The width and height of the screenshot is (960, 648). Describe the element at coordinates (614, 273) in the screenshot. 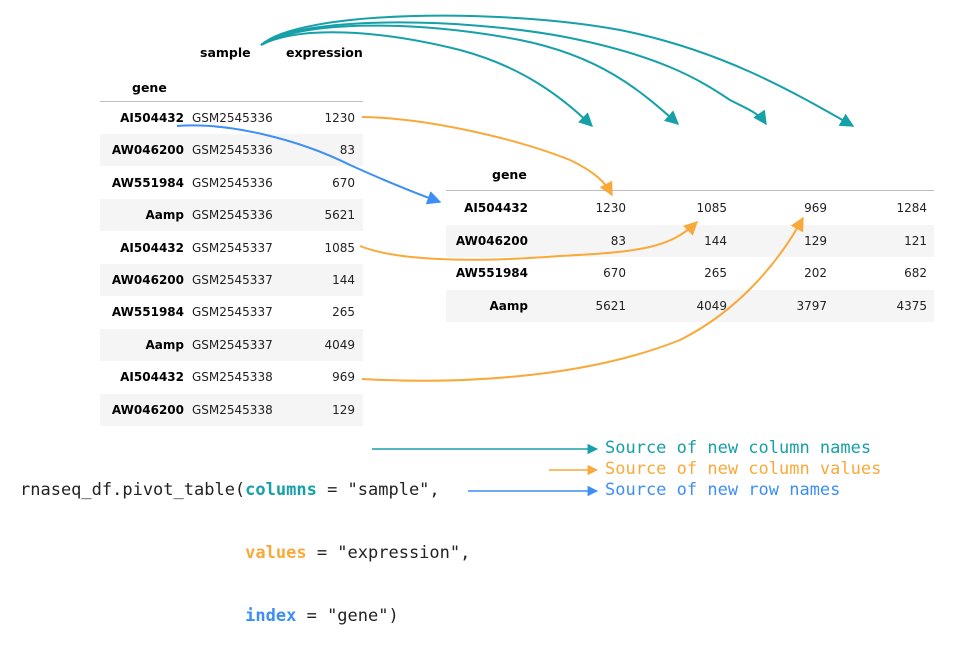

I see `value-cell: 670` at that location.